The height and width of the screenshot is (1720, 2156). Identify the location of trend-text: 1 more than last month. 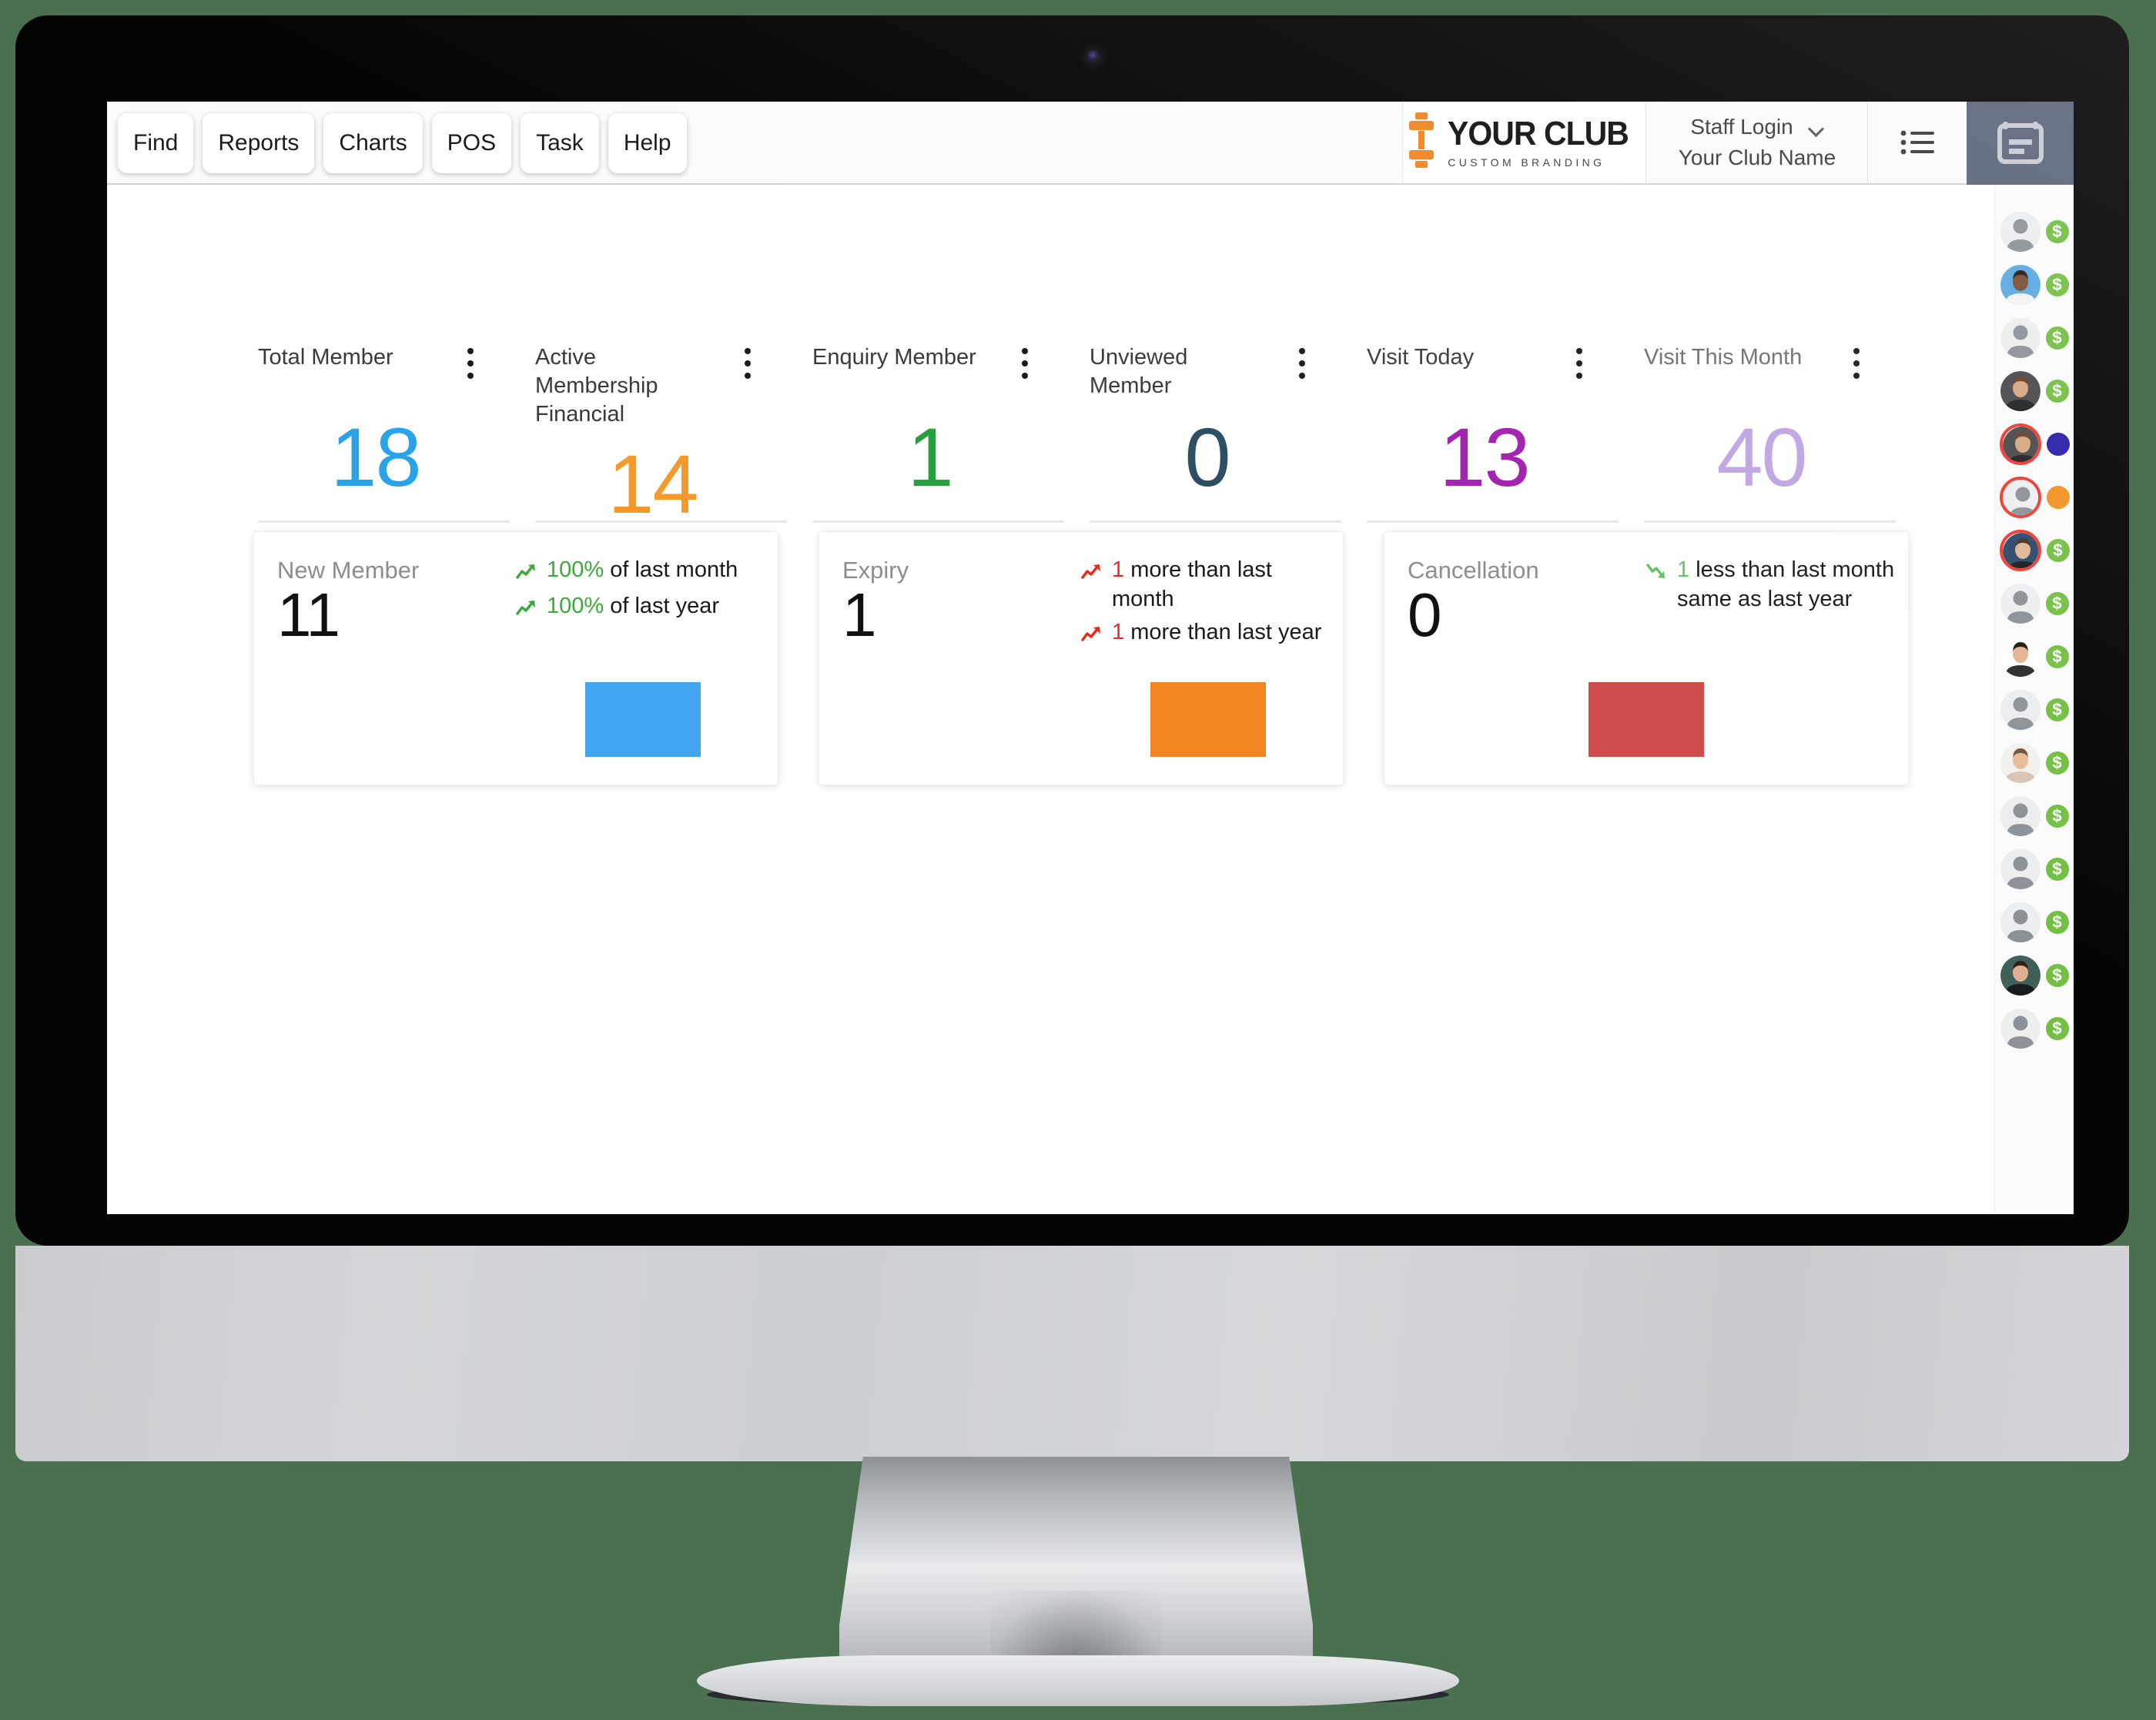
(1223, 584).